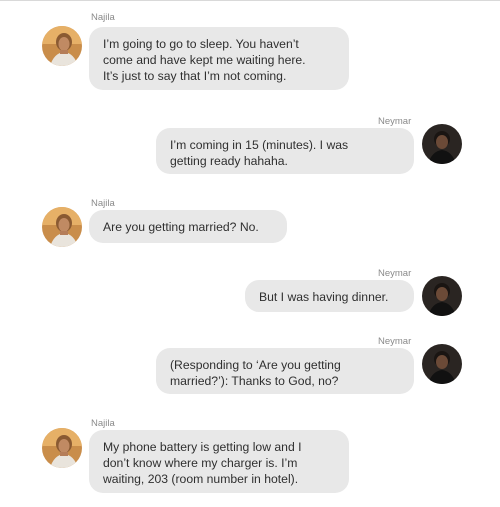 The image size is (500, 507). I want to click on message-text: But I was having dinner., so click(324, 297).